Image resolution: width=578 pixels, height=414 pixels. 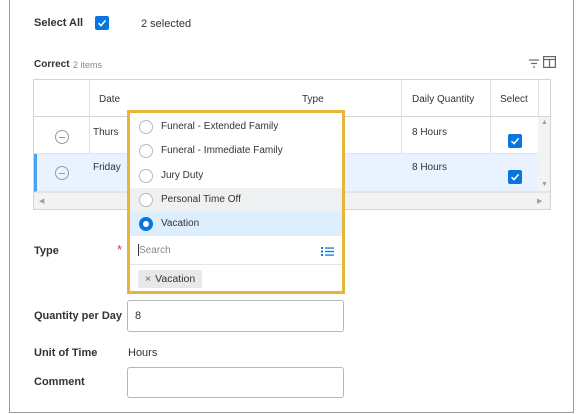 What do you see at coordinates (88, 65) in the screenshot?
I see `grid-item-count: 2 items` at bounding box center [88, 65].